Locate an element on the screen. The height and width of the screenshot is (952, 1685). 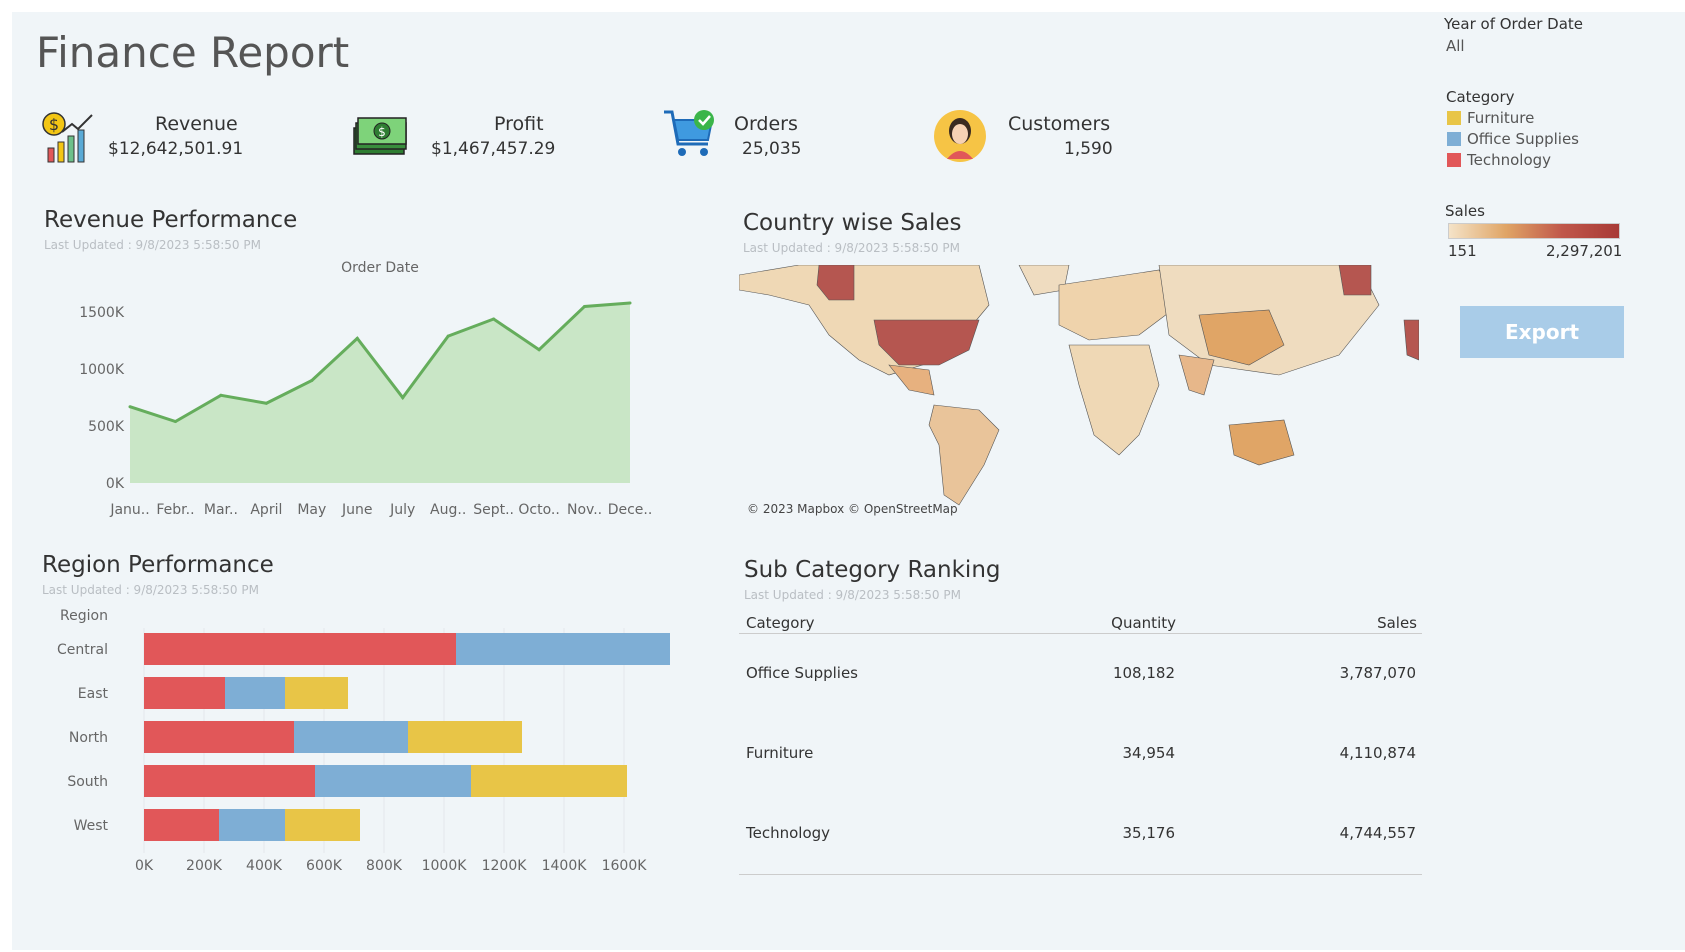
area-fill is located at coordinates (380, 393).